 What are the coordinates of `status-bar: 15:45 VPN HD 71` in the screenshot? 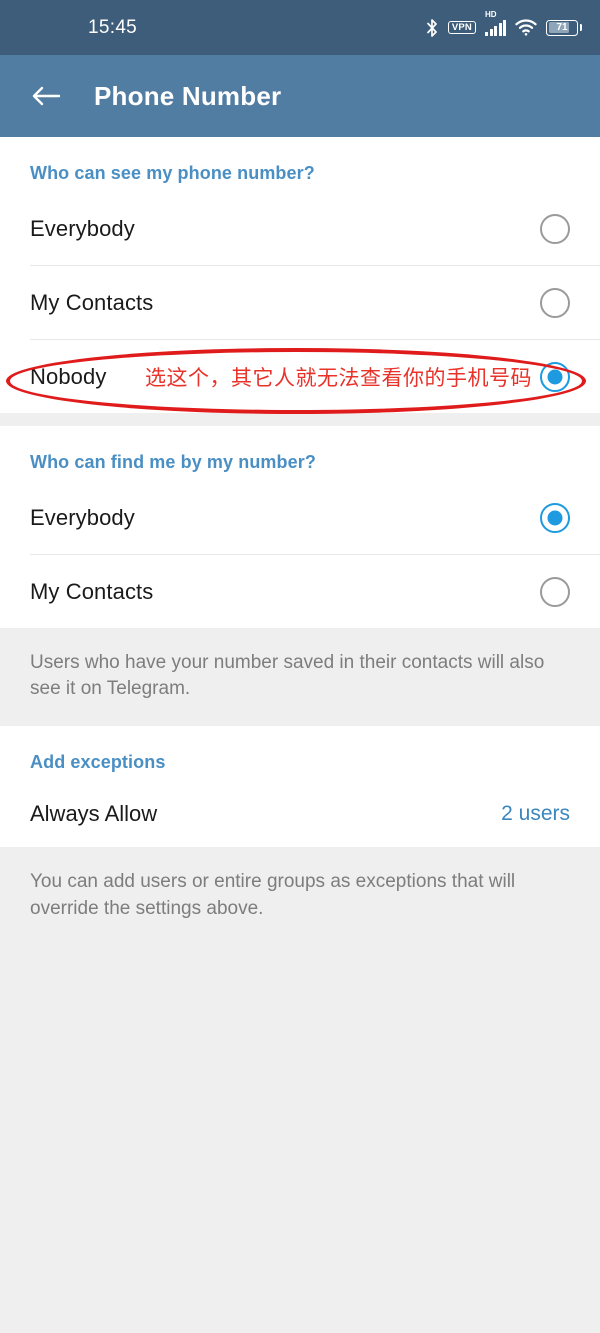 It's located at (300, 27).